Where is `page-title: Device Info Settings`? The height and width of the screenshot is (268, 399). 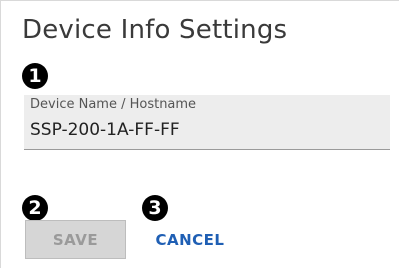
page-title: Device Info Settings is located at coordinates (155, 30).